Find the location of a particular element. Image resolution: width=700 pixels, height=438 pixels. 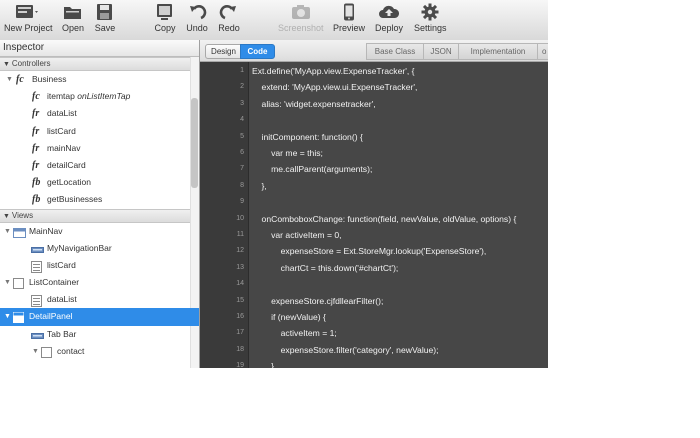

line-number: 1 is located at coordinates (242, 70).